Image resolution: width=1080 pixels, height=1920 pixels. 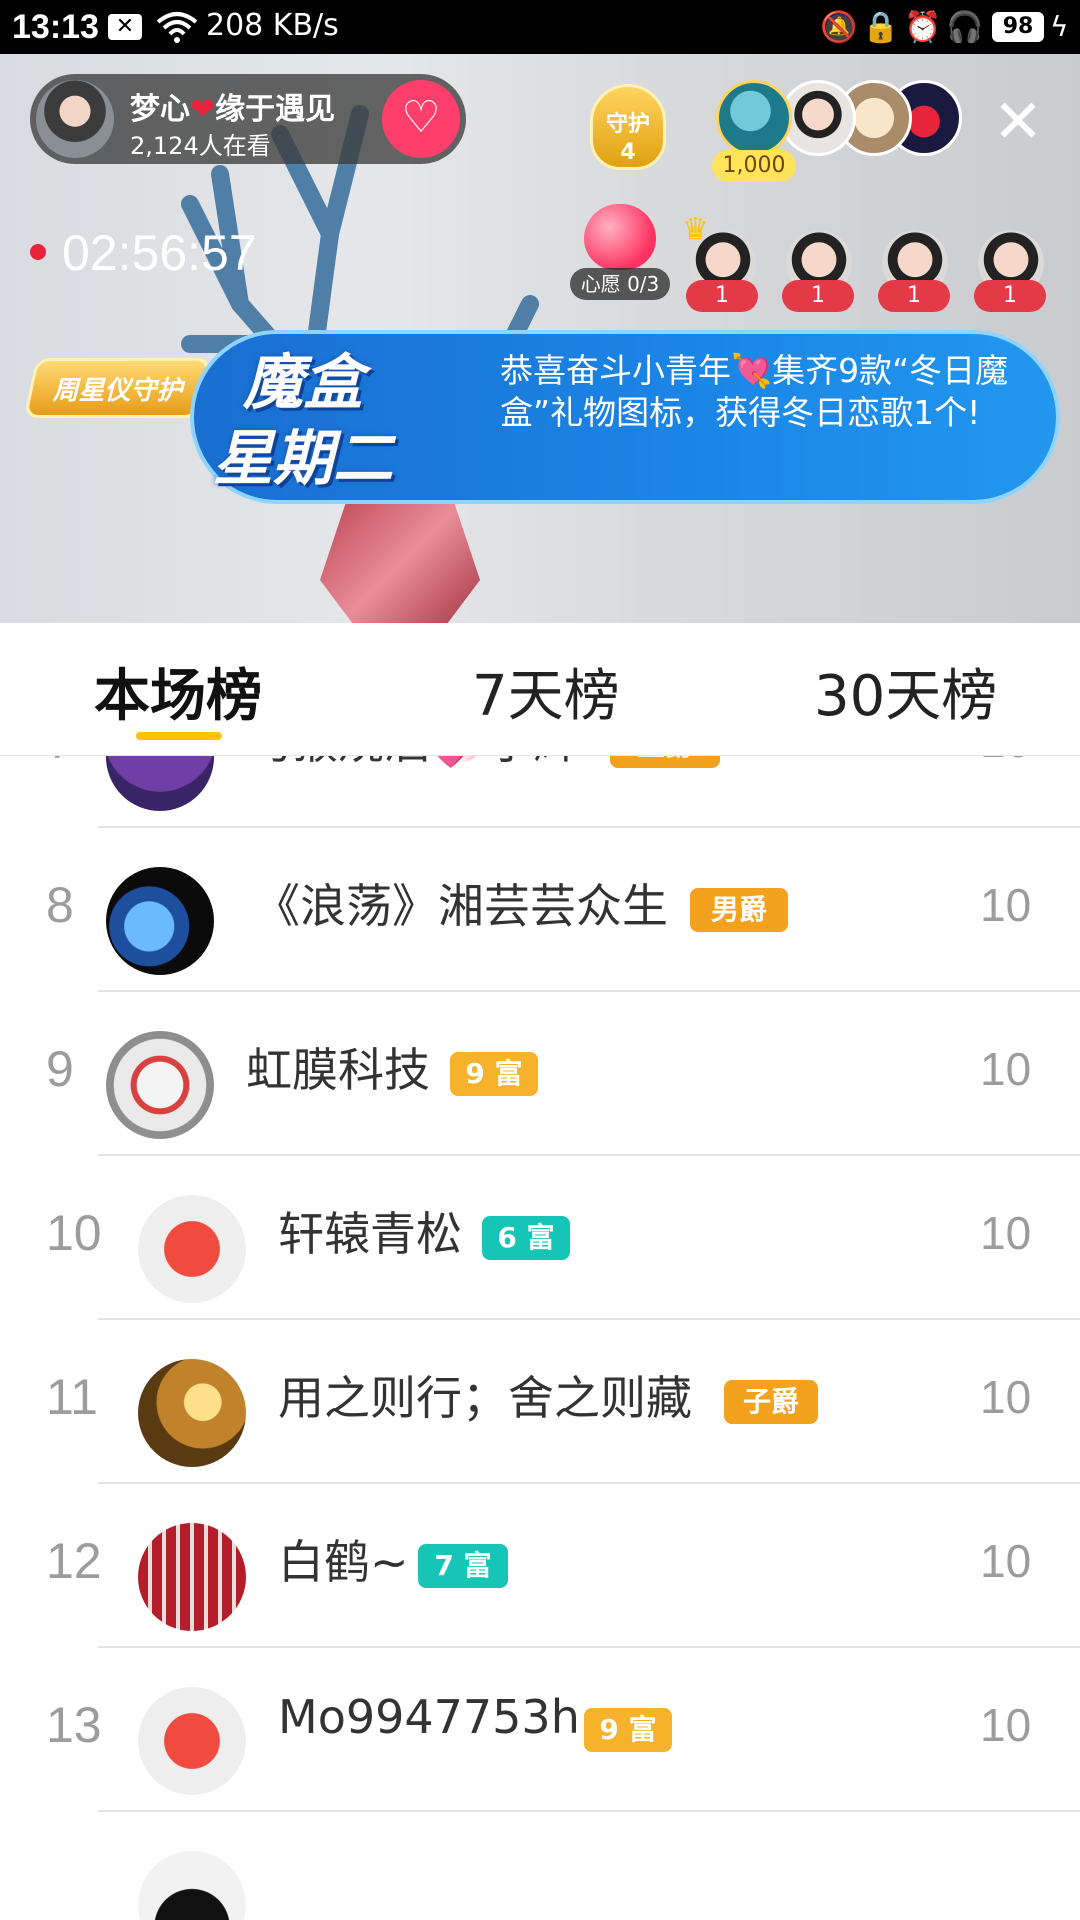 I want to click on guard-badge: 守护 4, so click(x=628, y=132).